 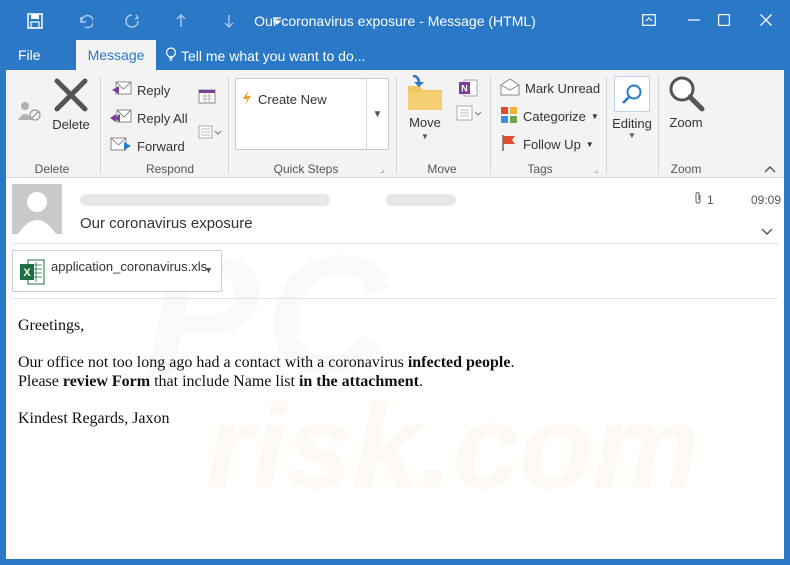 What do you see at coordinates (121, 90) in the screenshot?
I see `reply-icon` at bounding box center [121, 90].